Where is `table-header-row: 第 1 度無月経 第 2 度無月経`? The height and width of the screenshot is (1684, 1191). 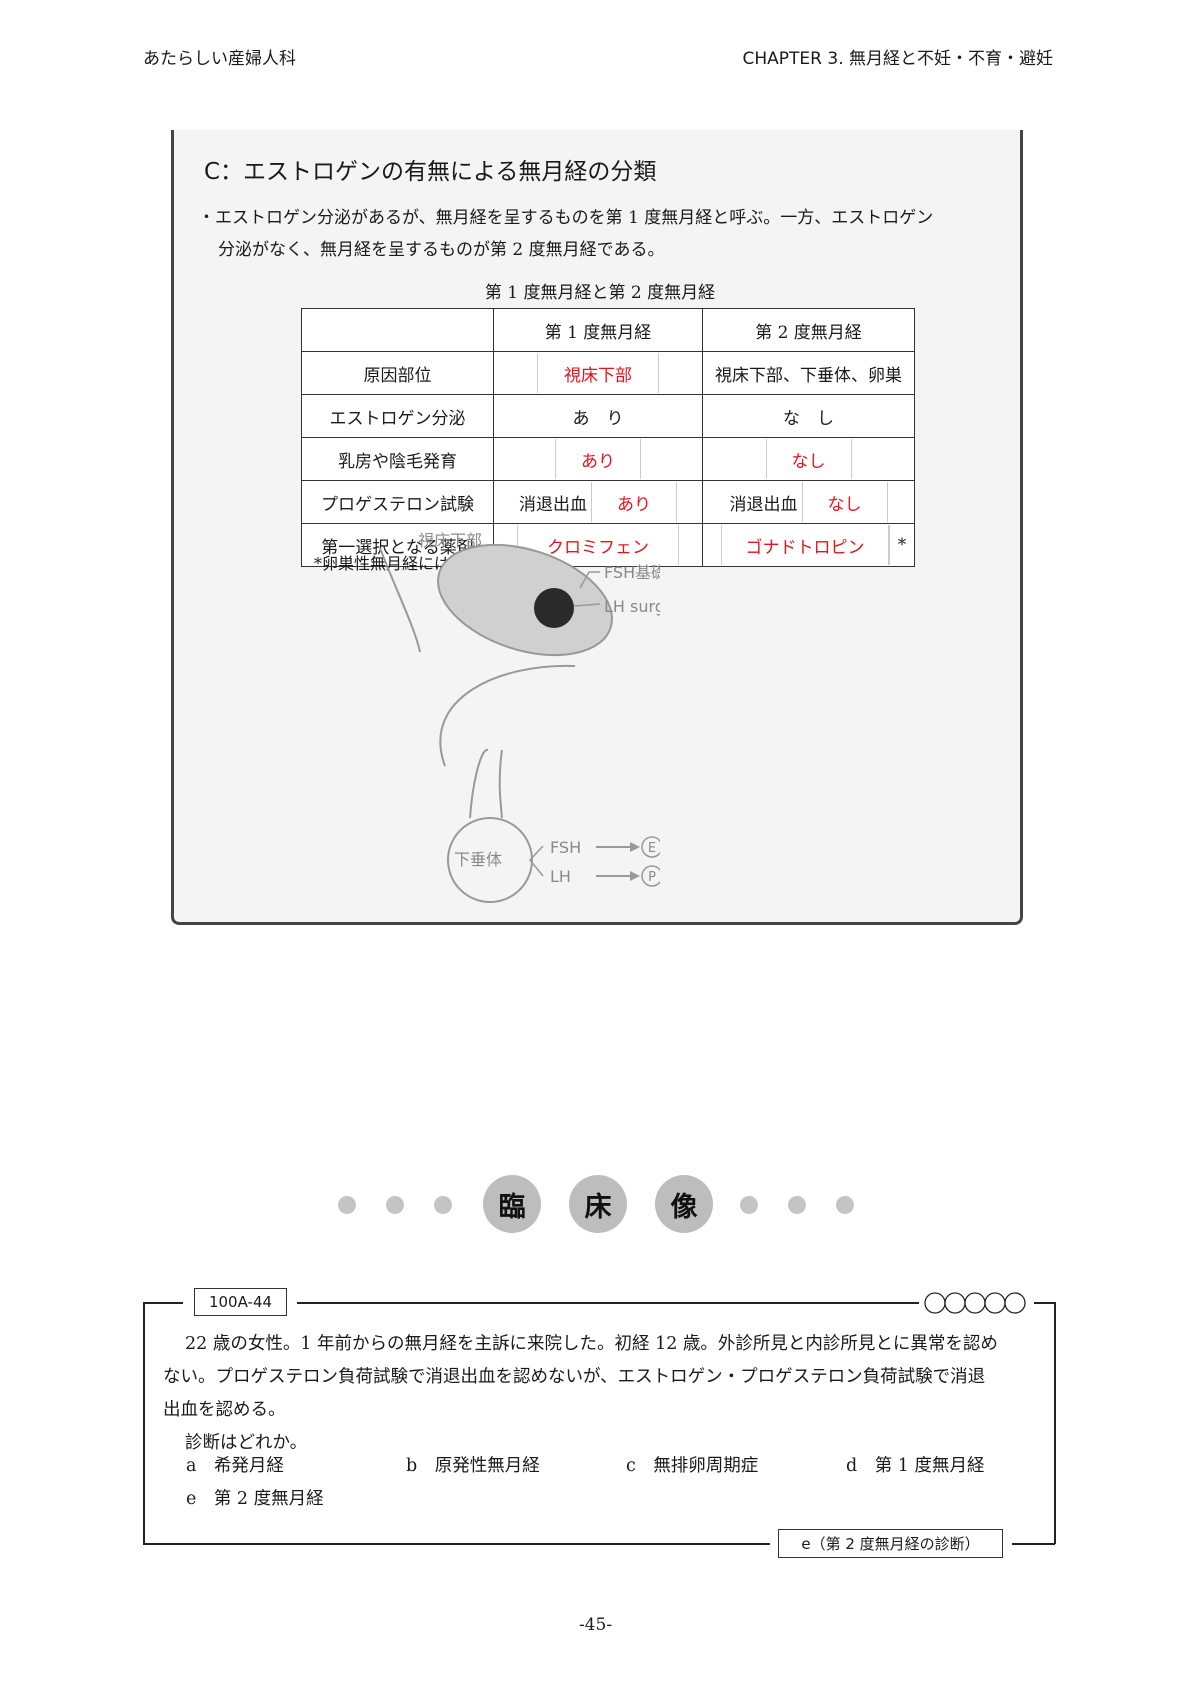
table-header-row: 第 1 度無月経 第 2 度無月経 is located at coordinates (608, 330).